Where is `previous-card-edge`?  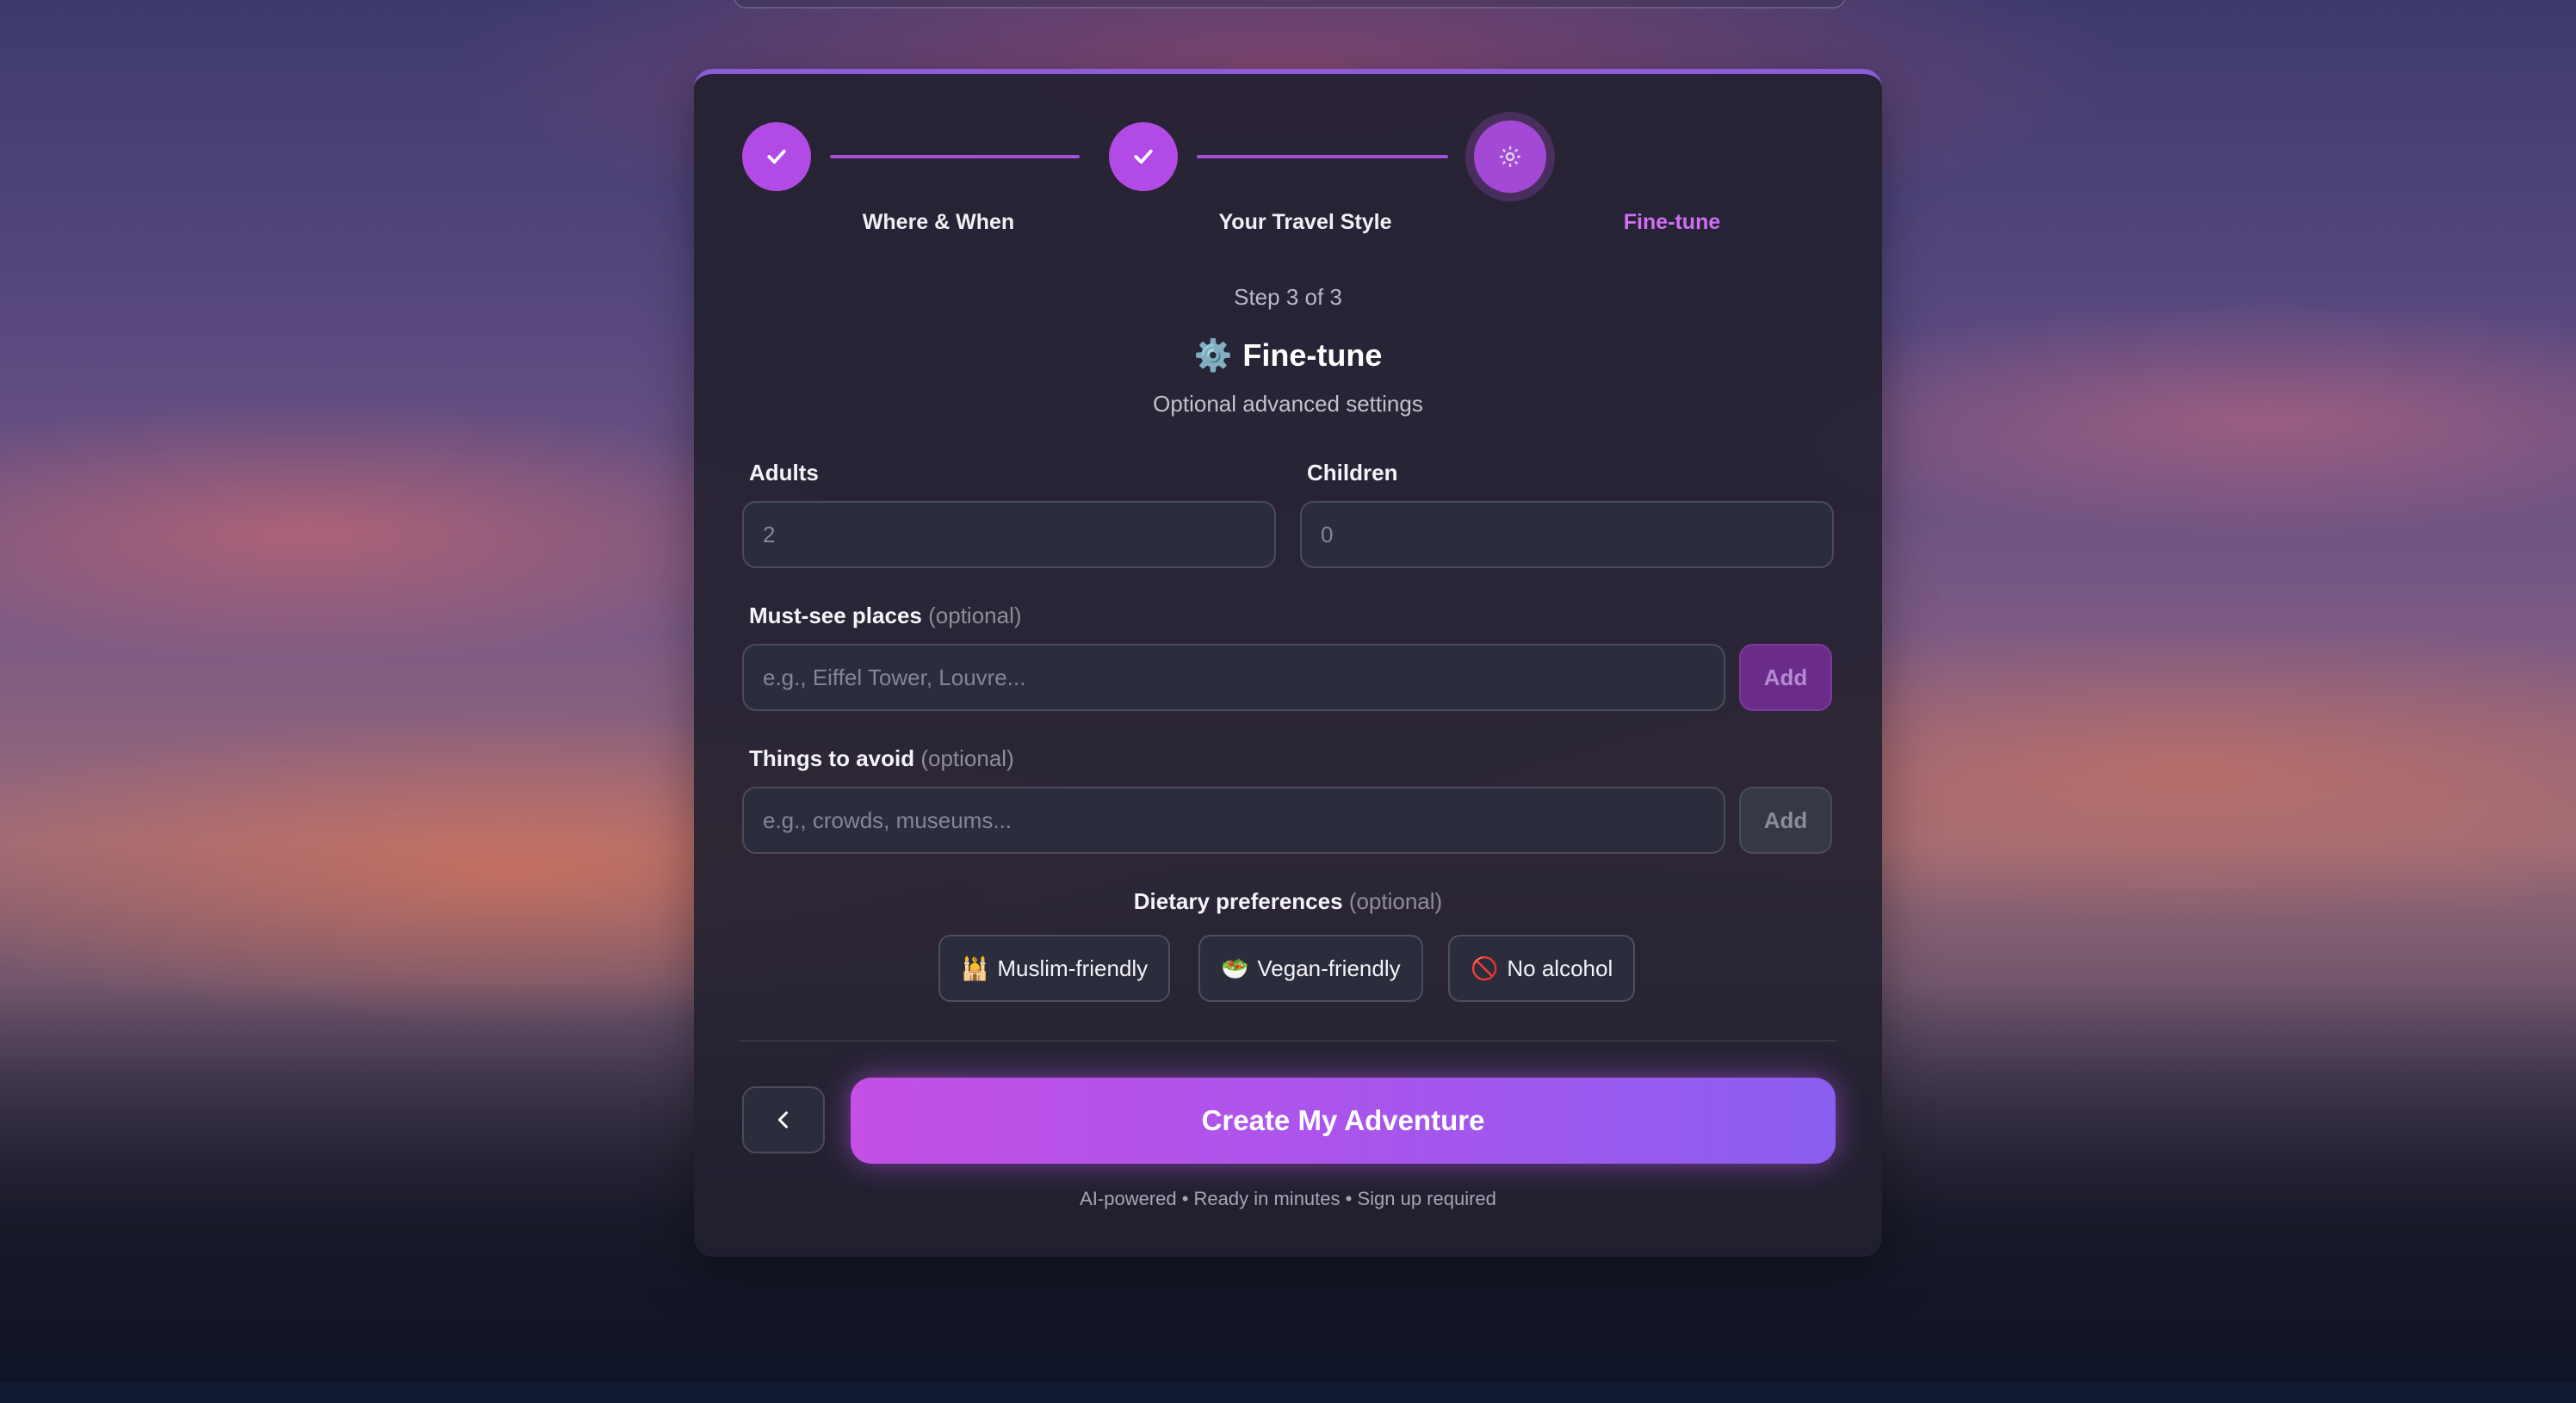
previous-card-edge is located at coordinates (1290, 4).